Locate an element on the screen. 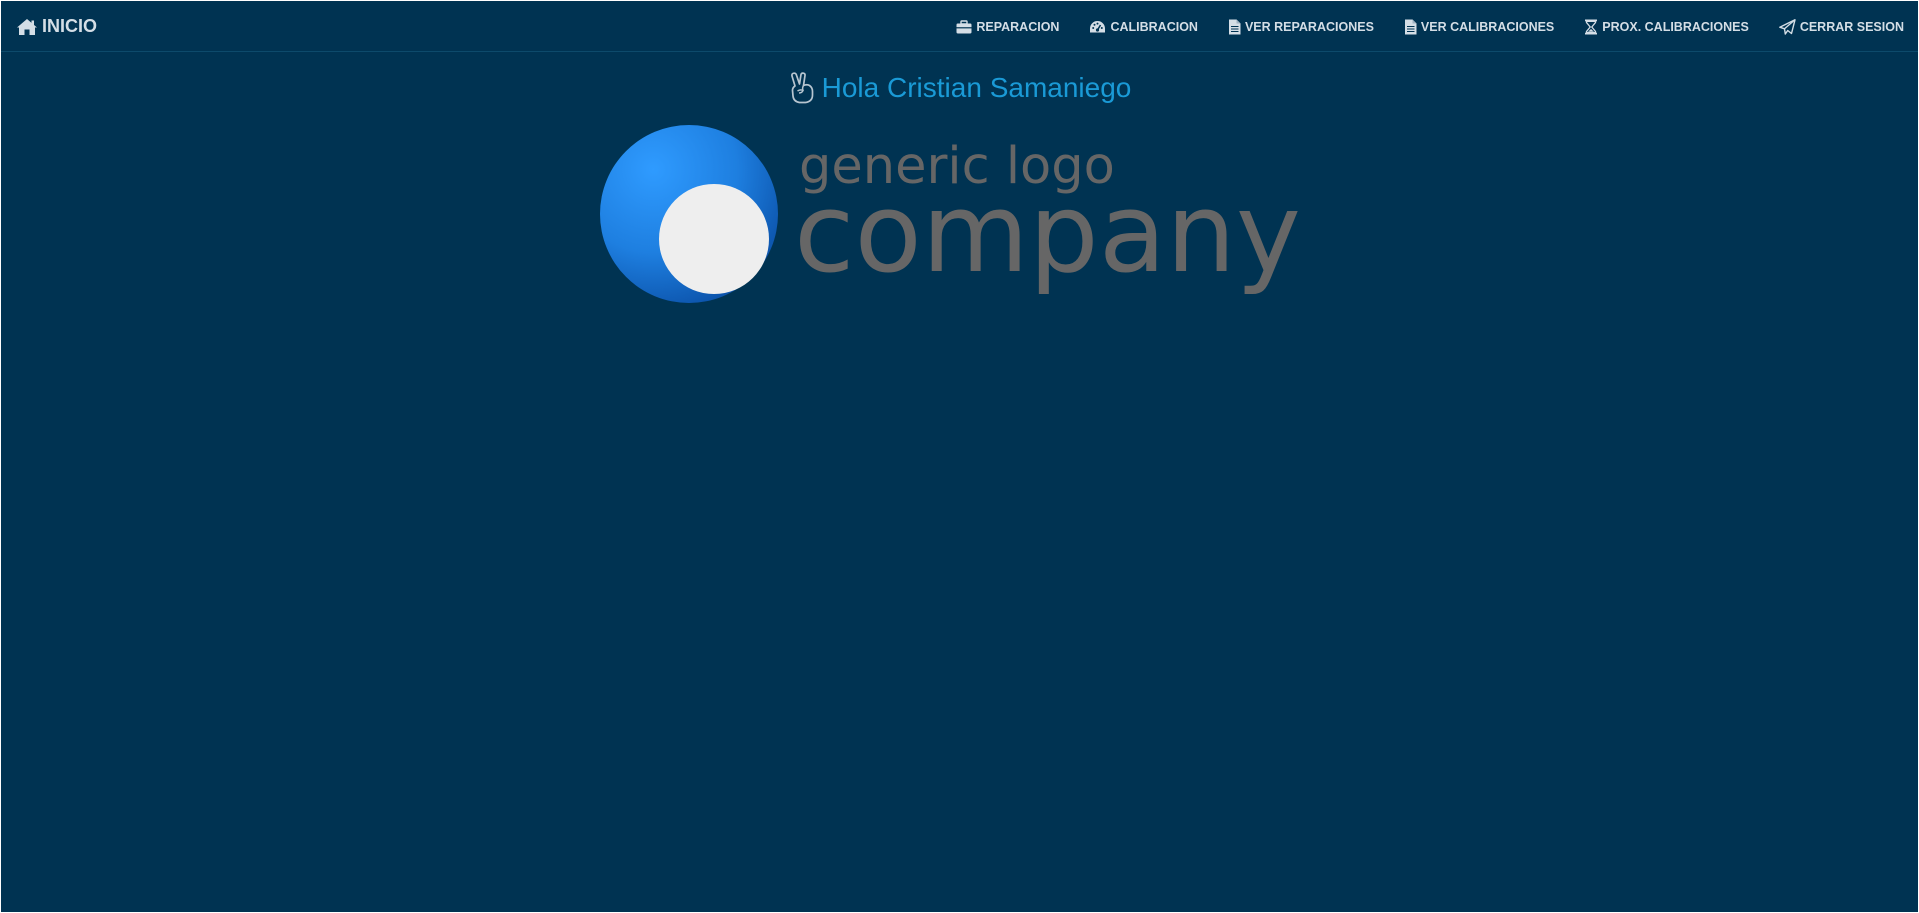 The height and width of the screenshot is (913, 1919). nav-ver-reparaciones: VER REPARACIONES is located at coordinates (1301, 27).